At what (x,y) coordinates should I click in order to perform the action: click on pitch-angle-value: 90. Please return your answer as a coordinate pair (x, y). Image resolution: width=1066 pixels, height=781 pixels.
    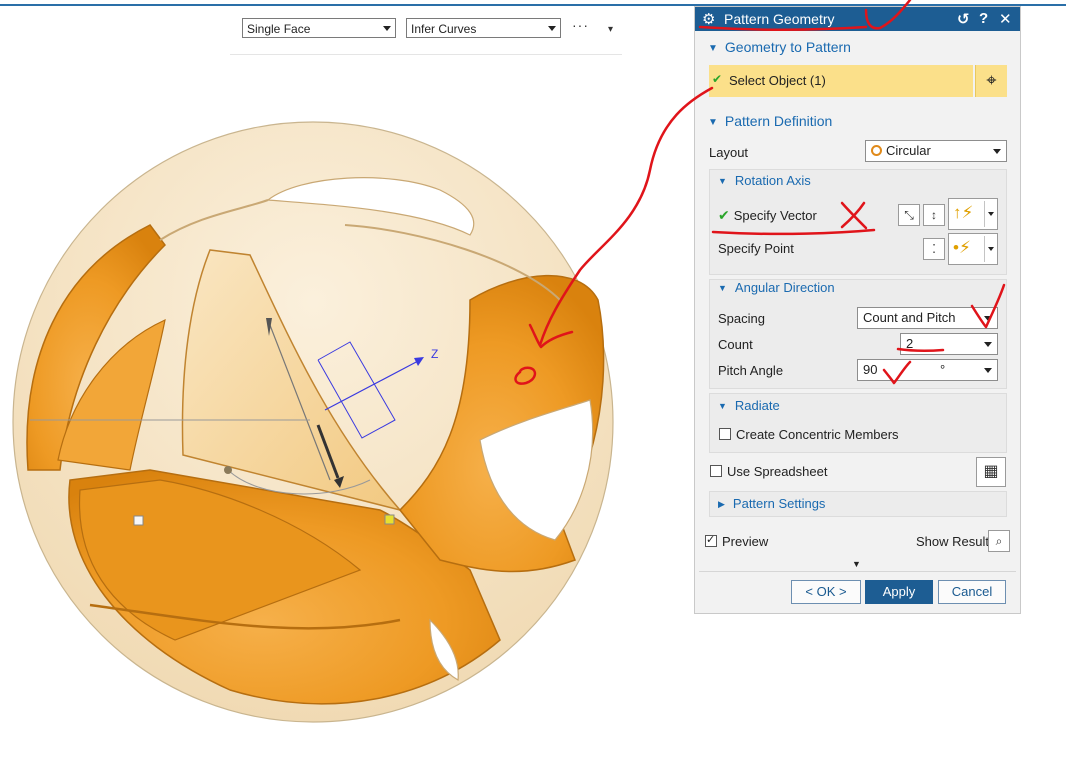
    Looking at the image, I should click on (870, 369).